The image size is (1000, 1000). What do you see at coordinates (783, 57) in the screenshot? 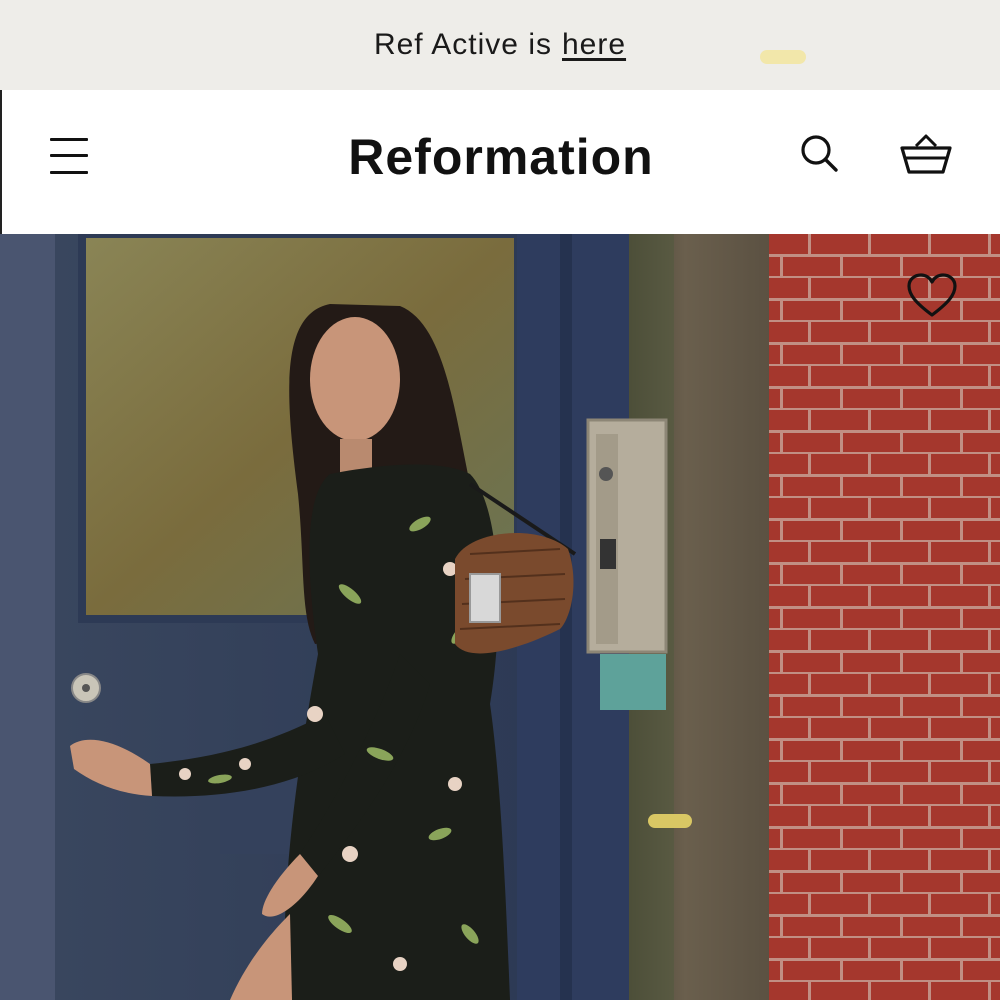
I see `promo-highlight-mark` at bounding box center [783, 57].